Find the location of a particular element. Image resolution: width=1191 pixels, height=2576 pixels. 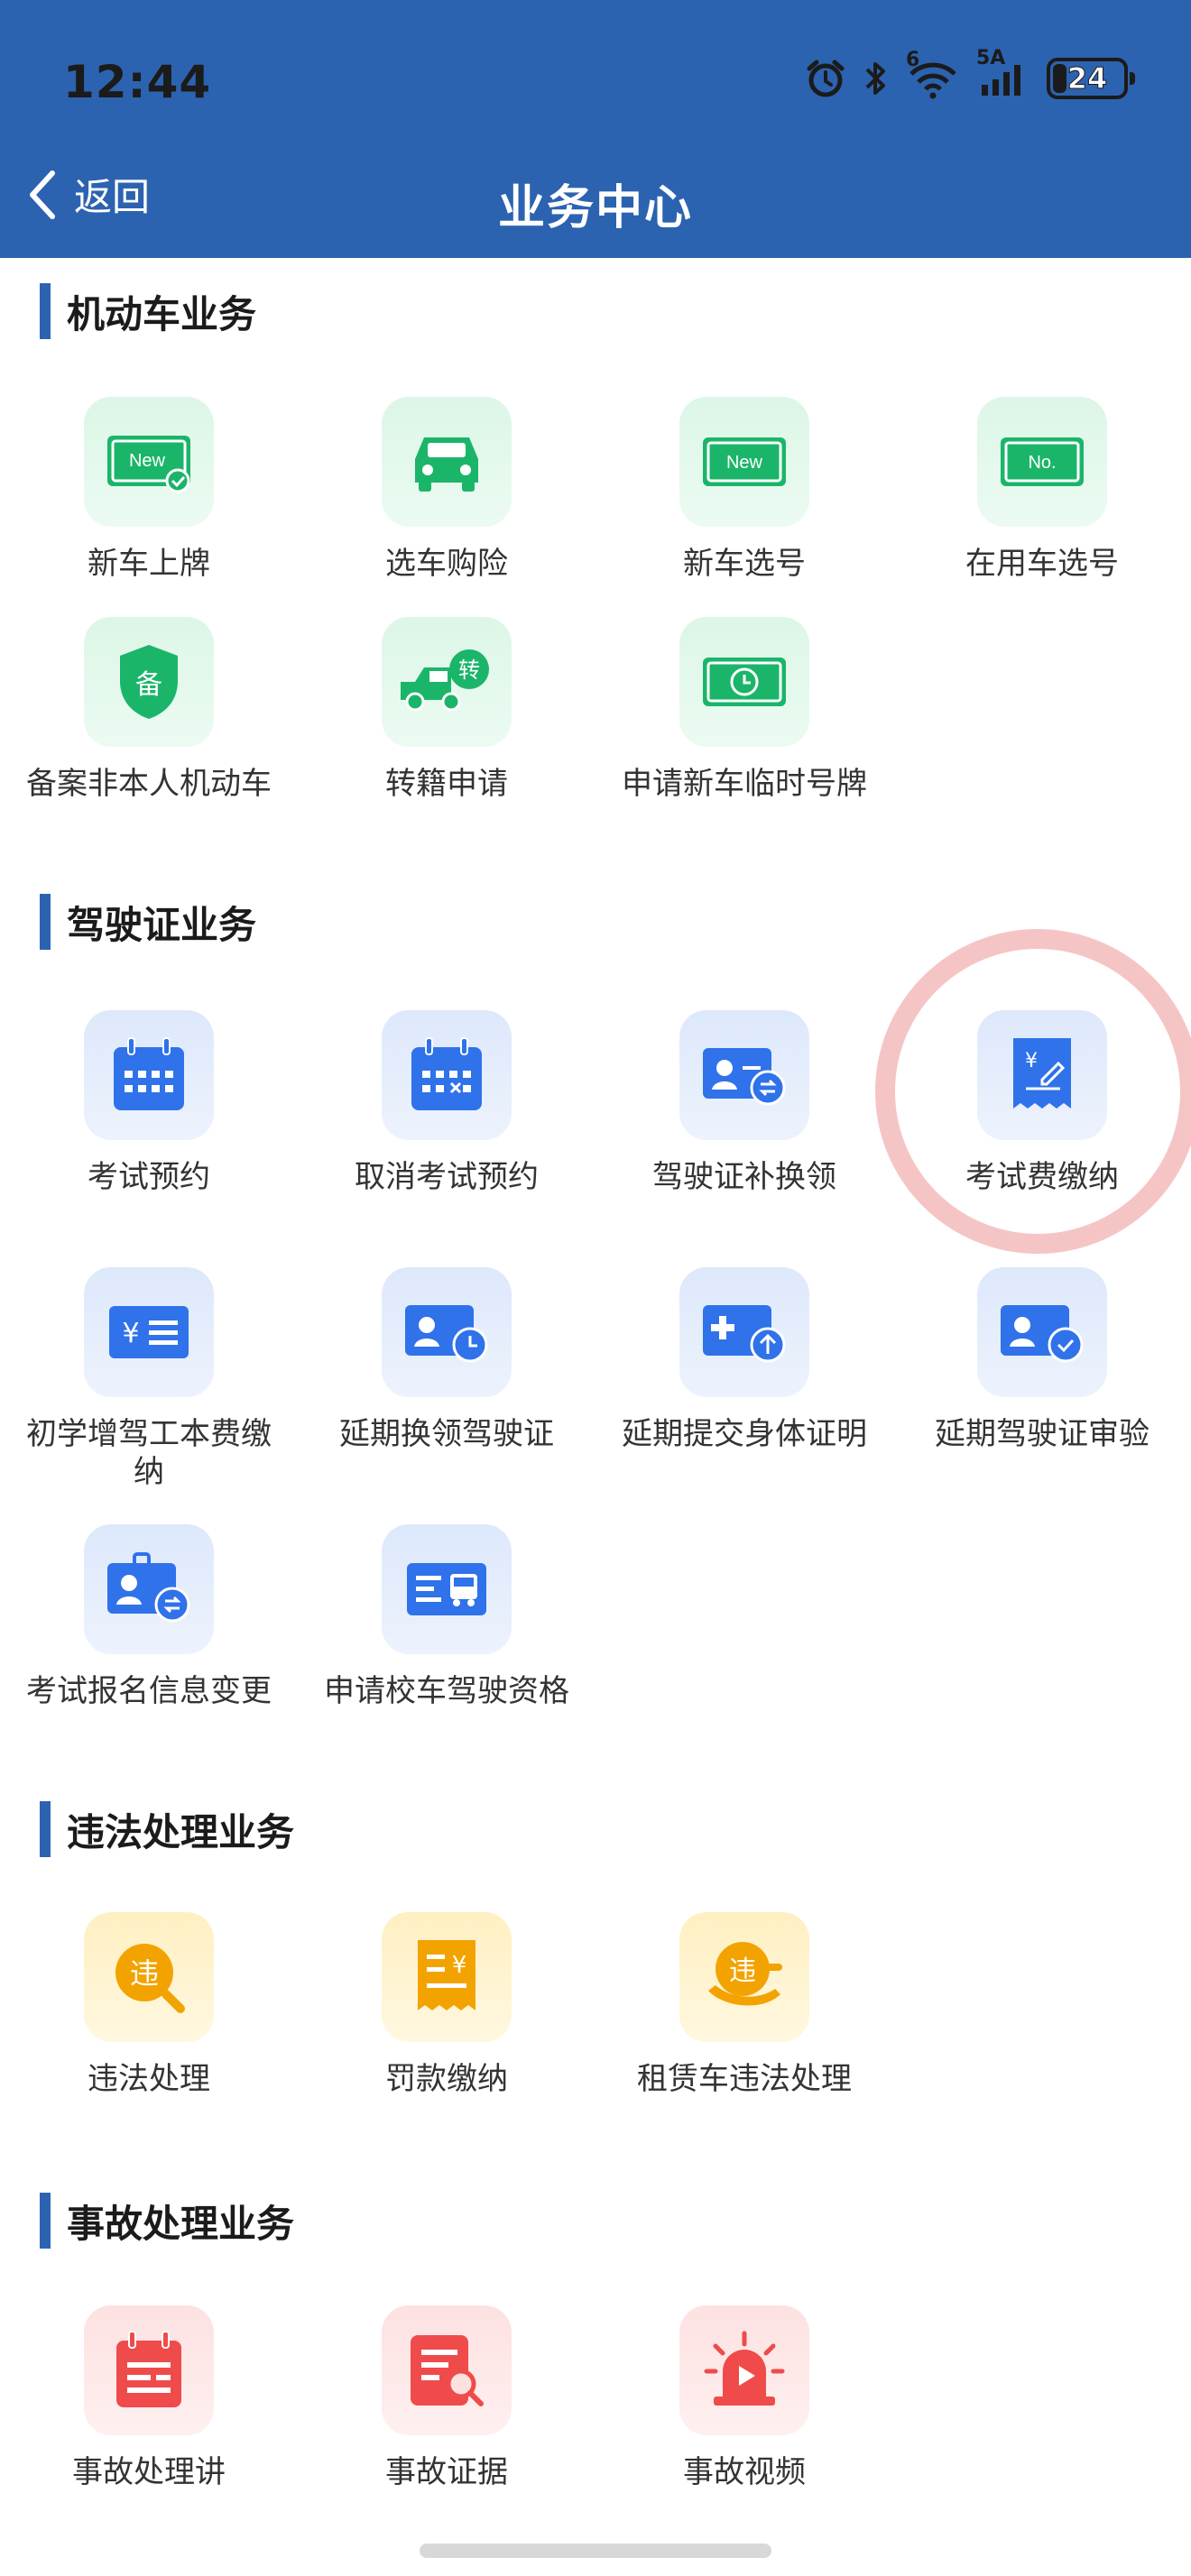

tile-violation-handle: 违 违法处理 is located at coordinates (149, 2005).